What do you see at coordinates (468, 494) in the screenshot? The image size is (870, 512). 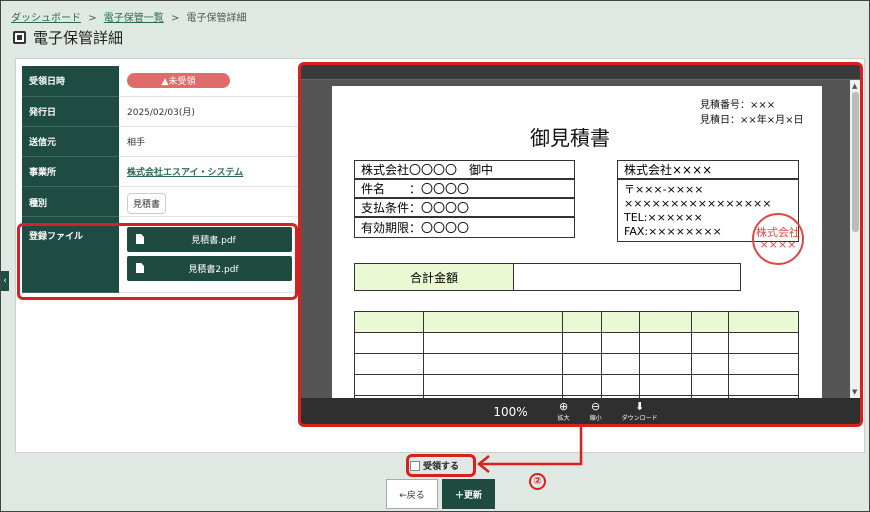 I see `update-button: ＋更新` at bounding box center [468, 494].